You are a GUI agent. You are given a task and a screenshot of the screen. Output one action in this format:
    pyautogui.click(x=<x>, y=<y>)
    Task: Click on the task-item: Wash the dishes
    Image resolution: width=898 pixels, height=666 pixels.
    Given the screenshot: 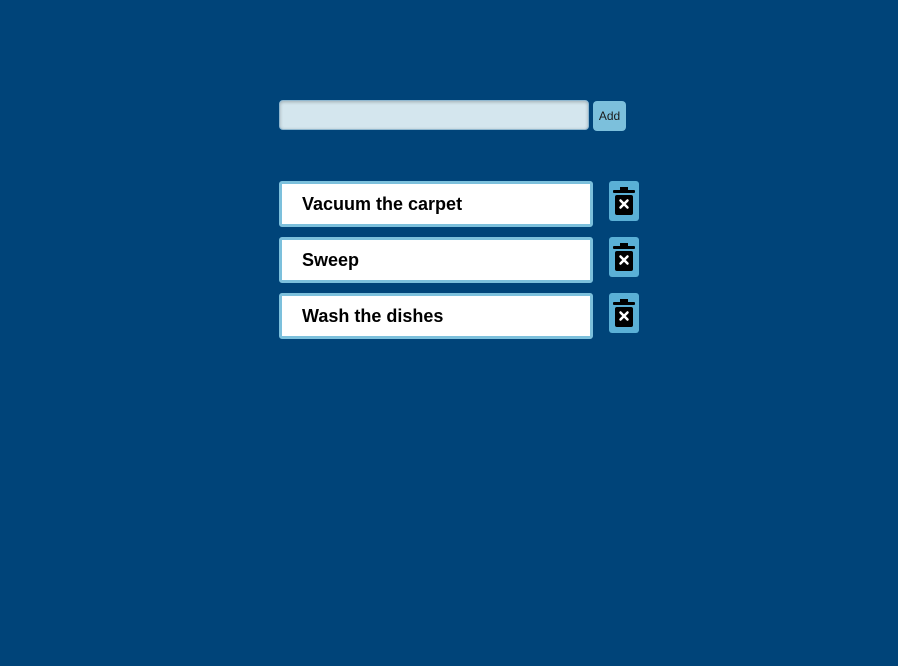 What is the action you would take?
    pyautogui.click(x=459, y=316)
    